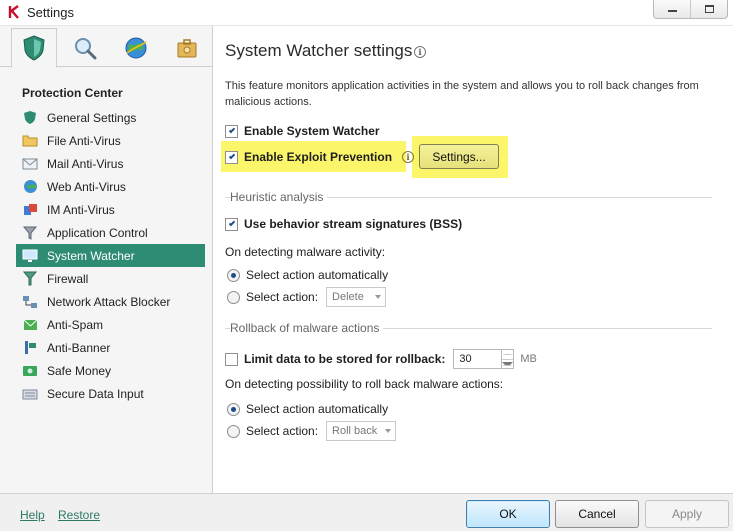 This screenshot has width=733, height=531. Describe the element at coordinates (81, 209) in the screenshot. I see `sidebar-item-label: IM Anti-Virus` at that location.